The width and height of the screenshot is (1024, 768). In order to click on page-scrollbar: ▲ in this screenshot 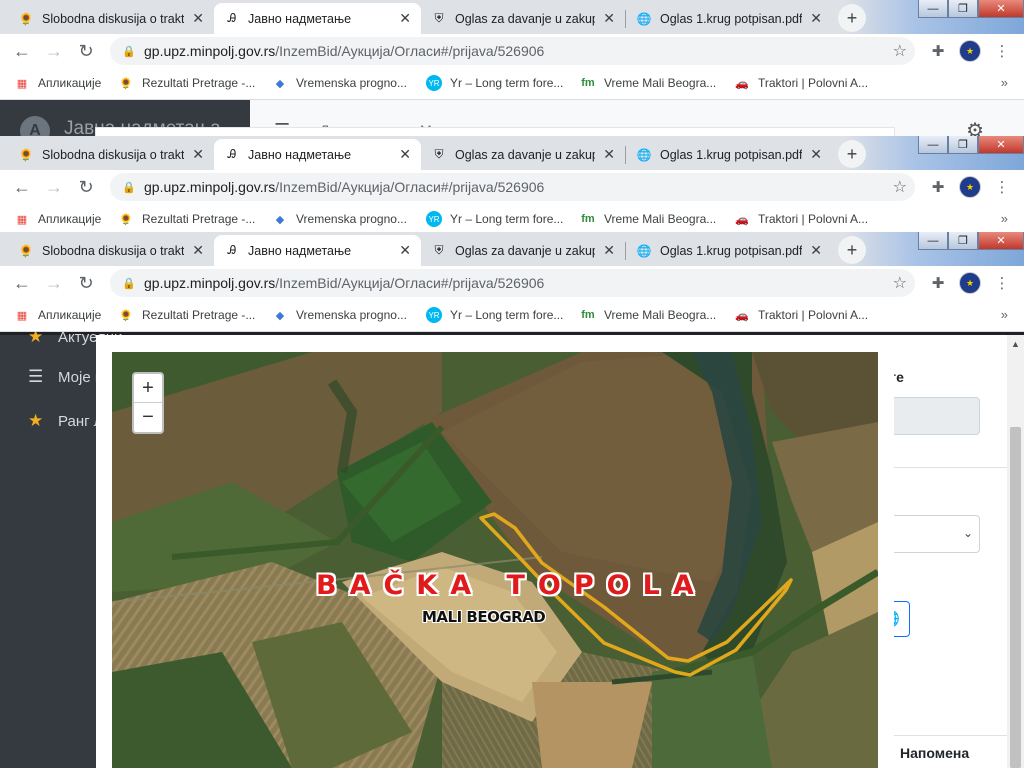, I will do `click(1015, 551)`.